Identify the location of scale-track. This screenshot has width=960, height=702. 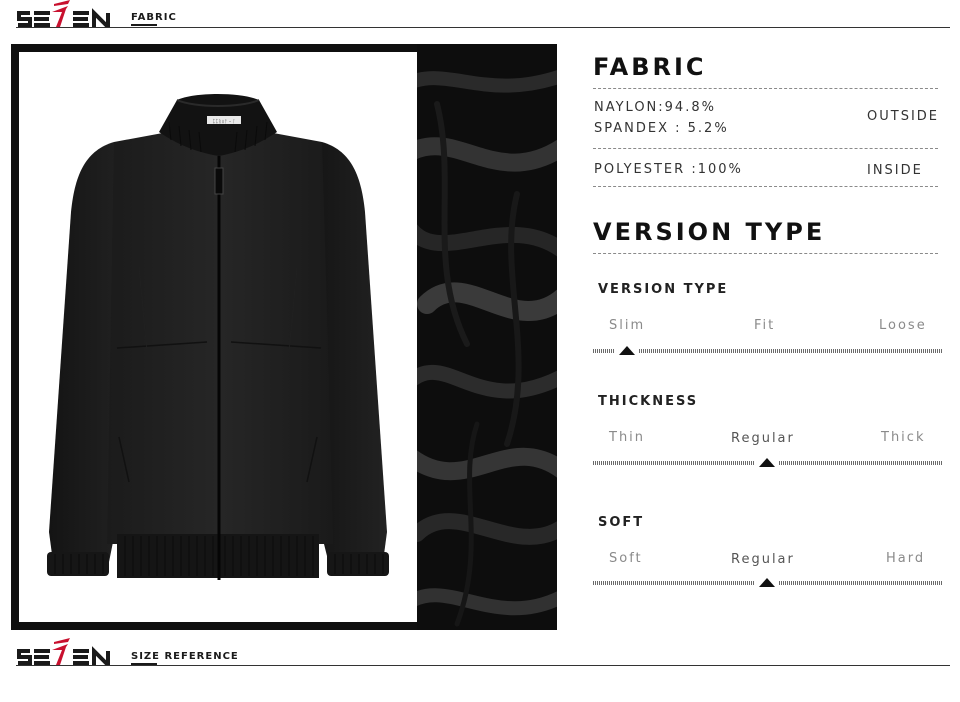
(768, 351).